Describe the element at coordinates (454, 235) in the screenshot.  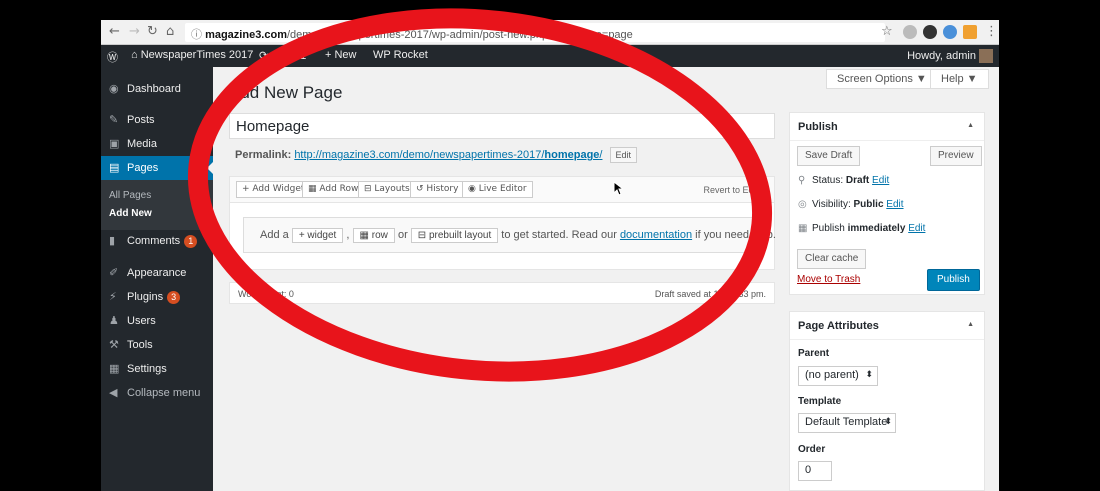
I see `prebuilt-layout-hint-button: ⊟ prebuilt layout` at that location.